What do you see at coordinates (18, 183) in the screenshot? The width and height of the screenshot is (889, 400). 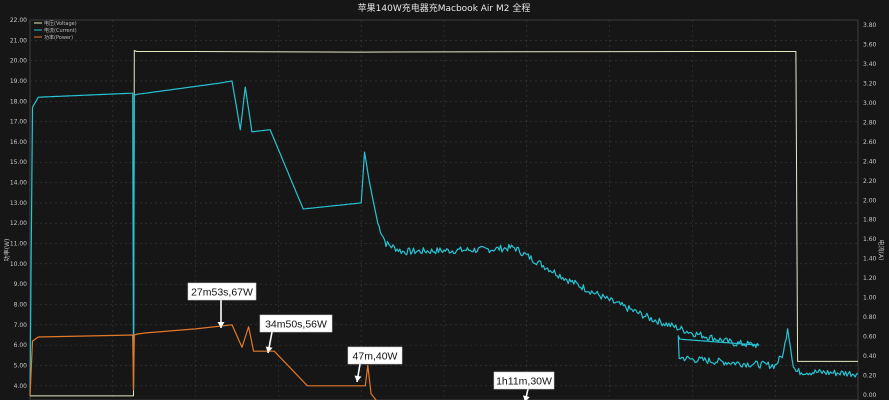 I see `y-left-tick-label: 14.00` at bounding box center [18, 183].